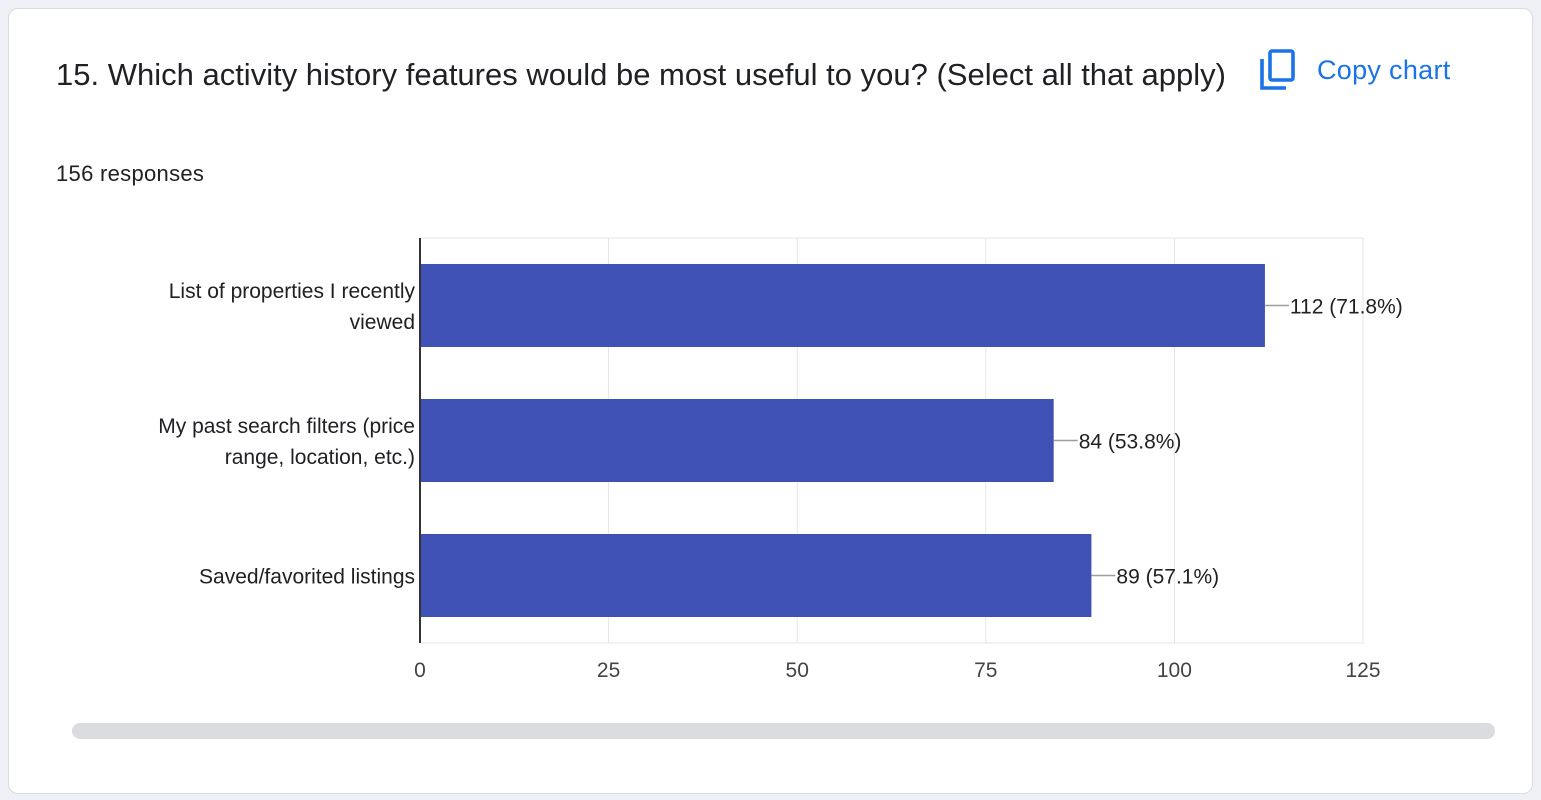 Image resolution: width=1541 pixels, height=800 pixels. Describe the element at coordinates (292, 291) in the screenshot. I see `category-label: List of properties I recently` at that location.